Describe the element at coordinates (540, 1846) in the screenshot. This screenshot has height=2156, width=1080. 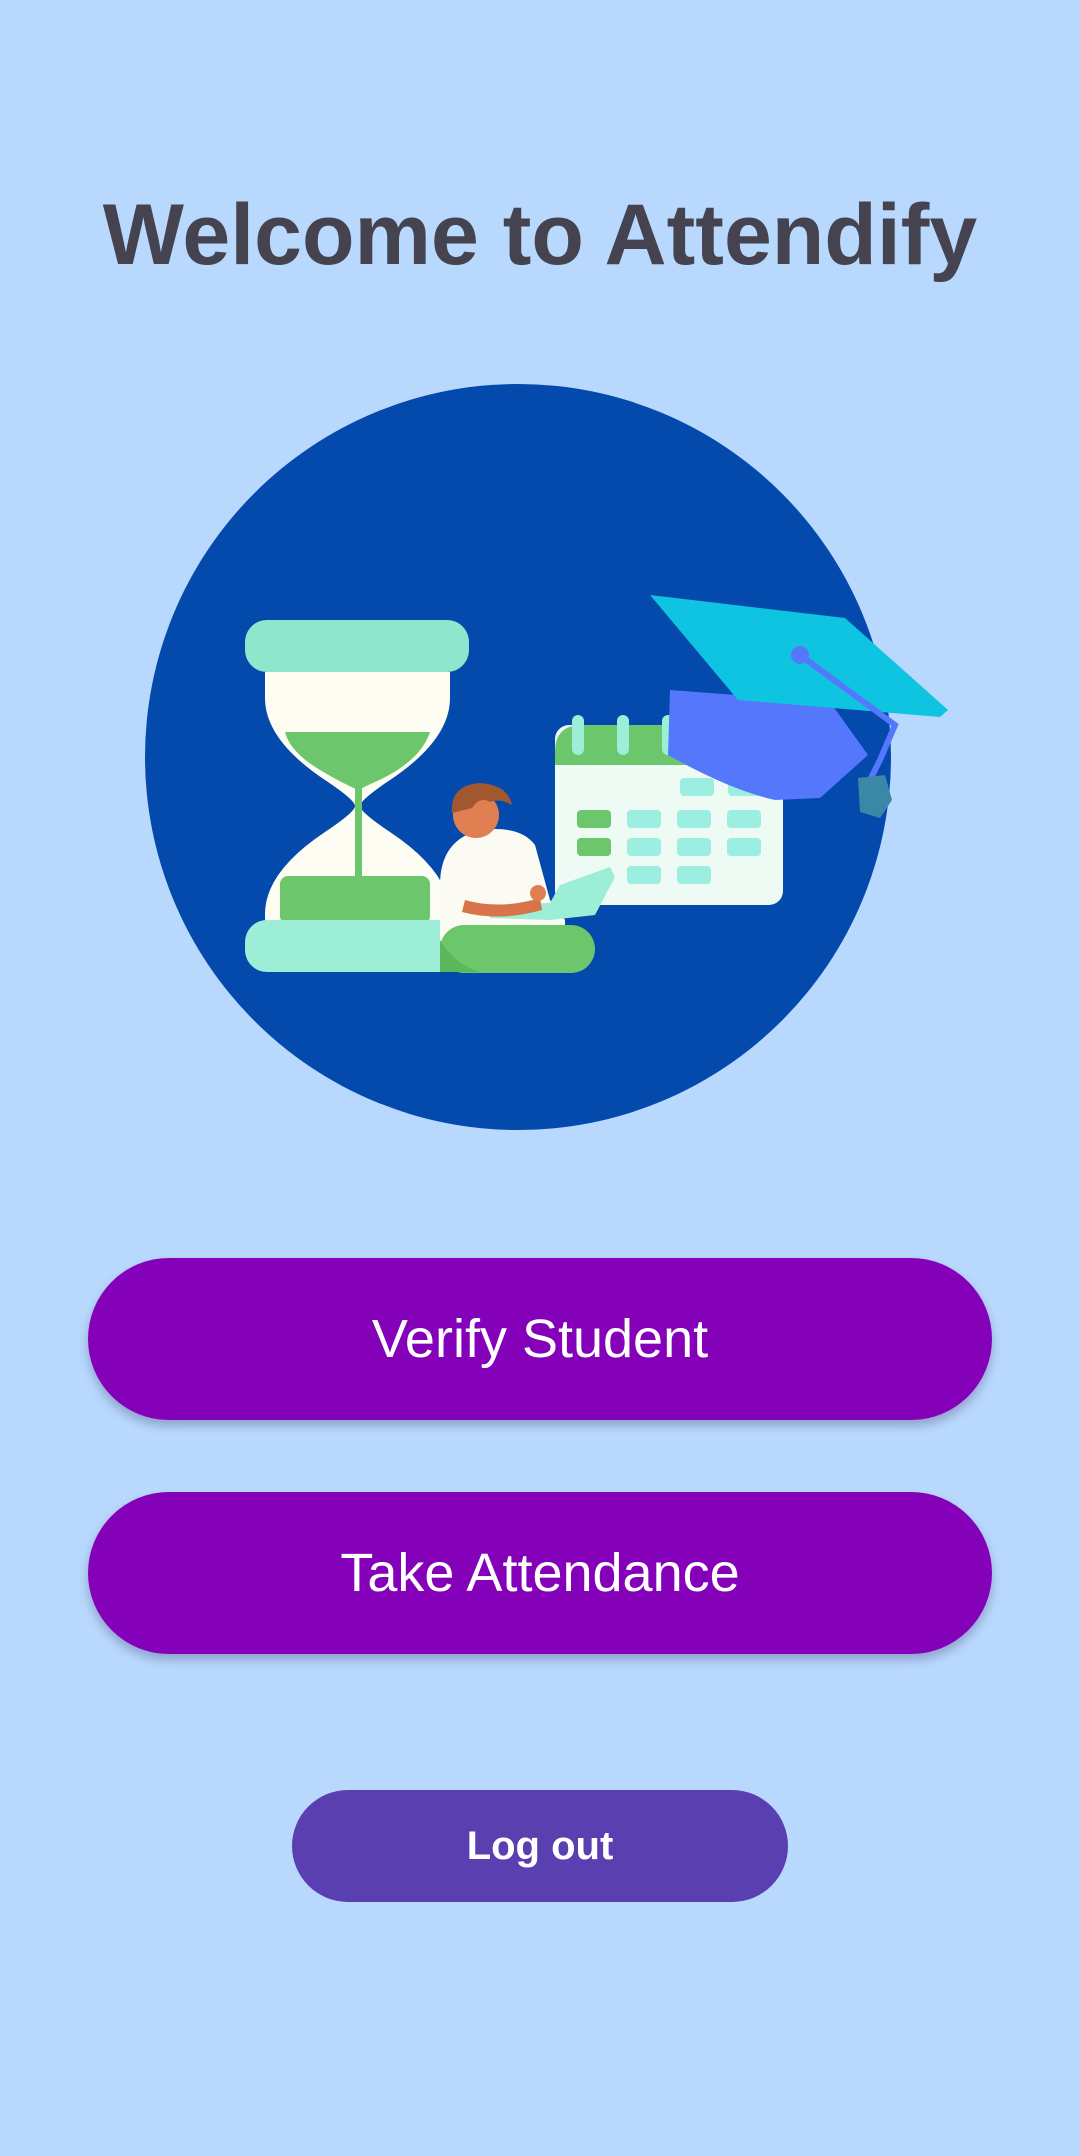
I see `logout-button: Log out` at that location.